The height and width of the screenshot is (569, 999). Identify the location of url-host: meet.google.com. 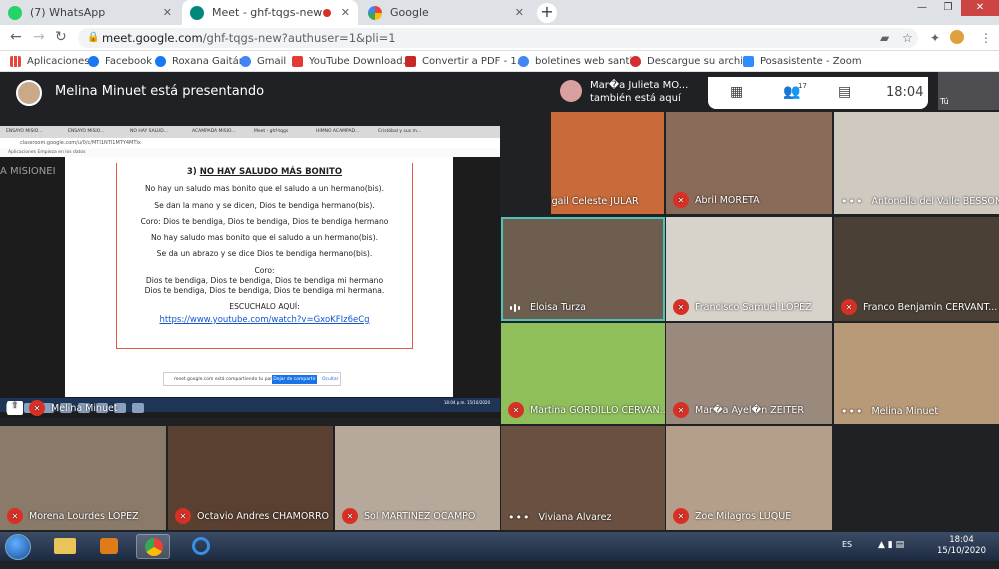
(152, 38).